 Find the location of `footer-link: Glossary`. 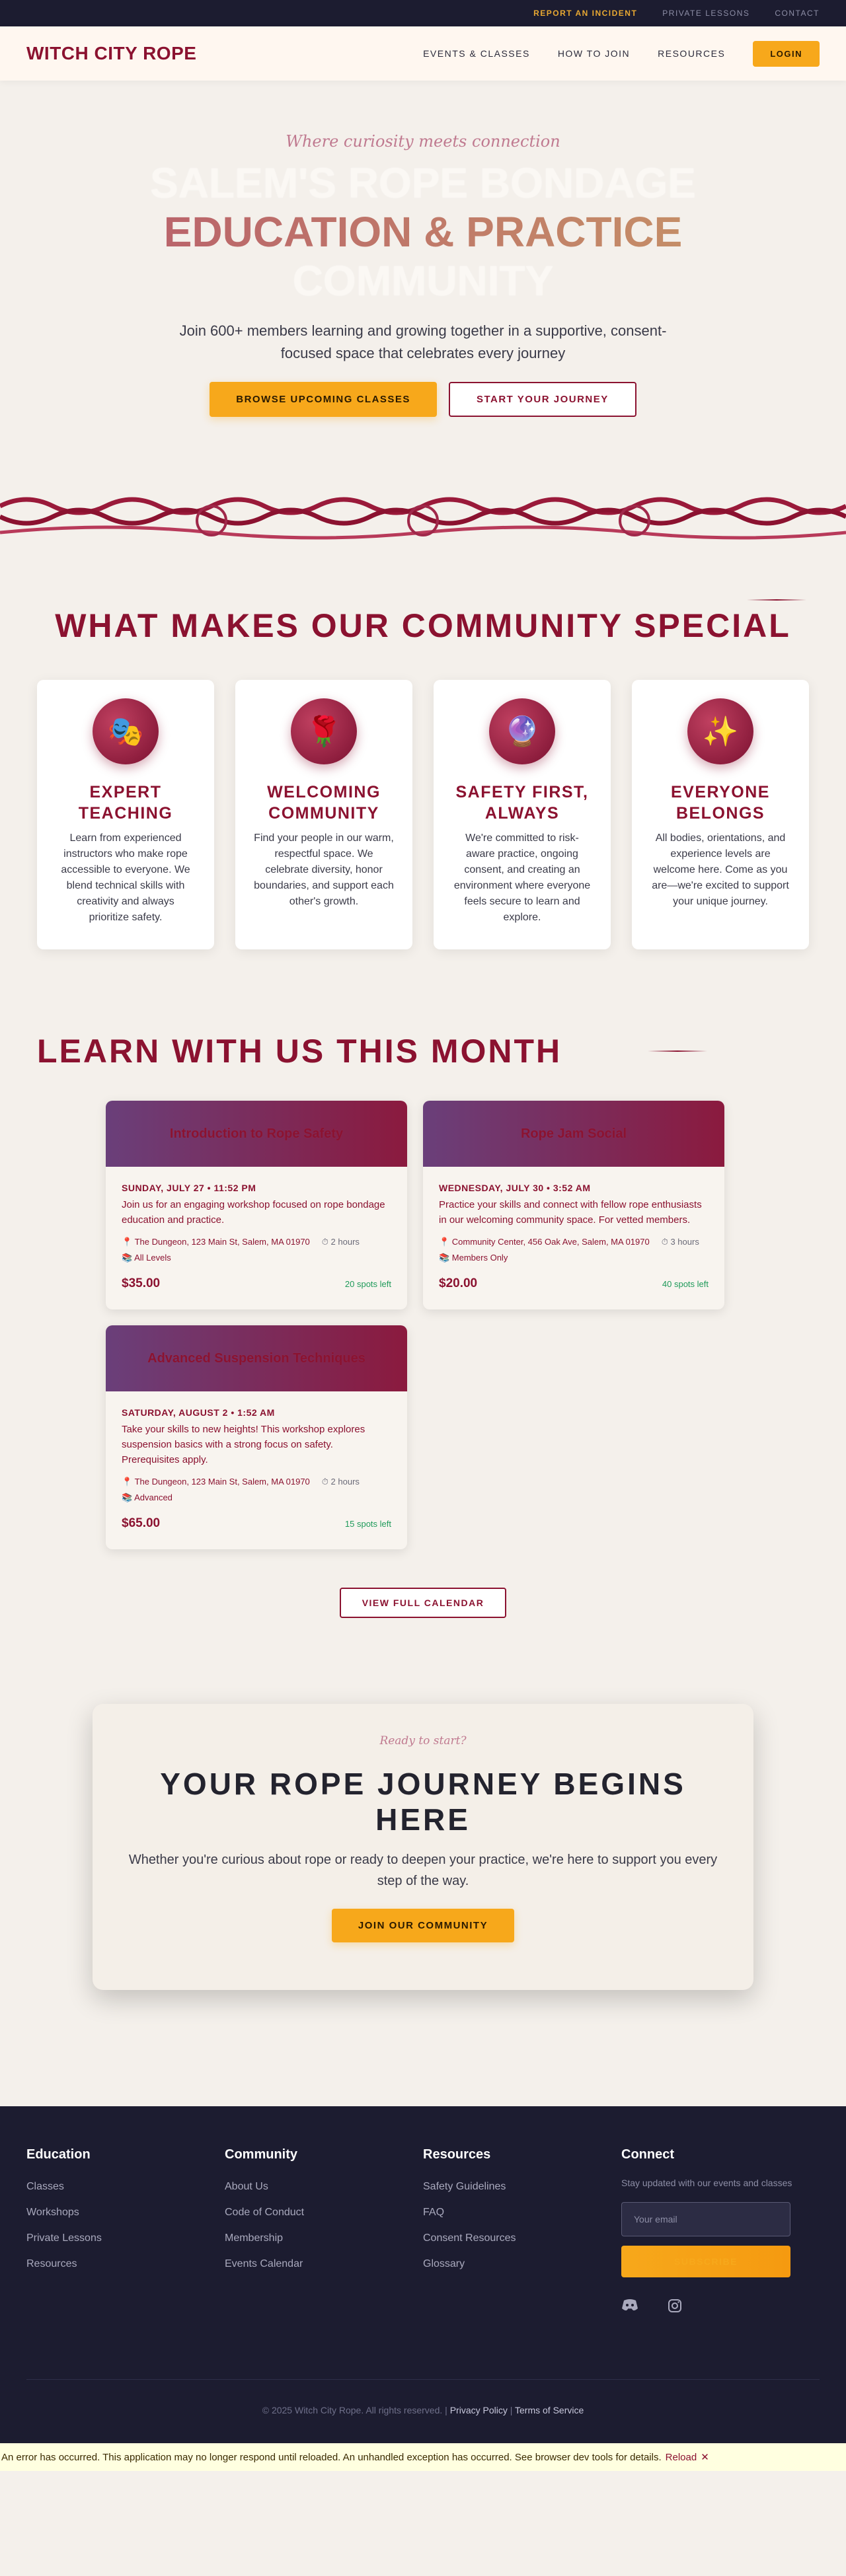

footer-link: Glossary is located at coordinates (522, 2264).